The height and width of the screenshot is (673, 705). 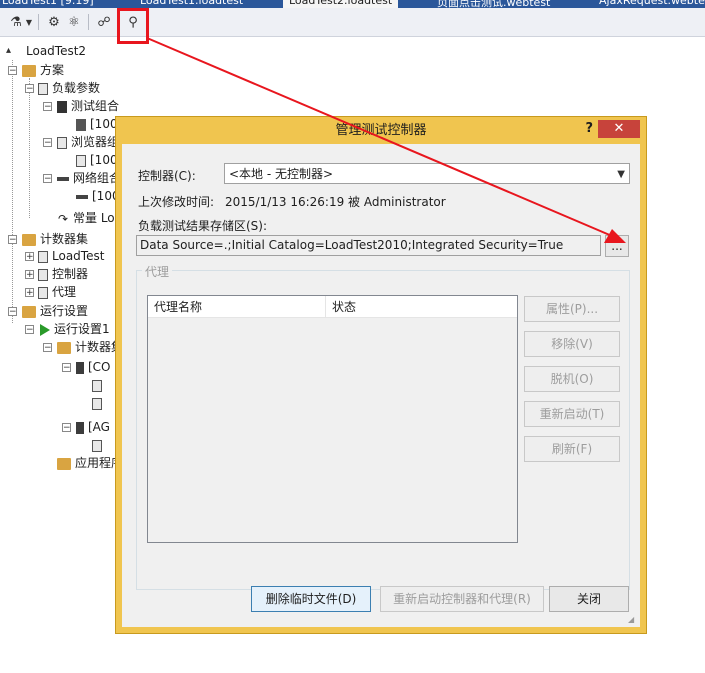 I want to click on tree-run-settings: 运行设置, so click(x=55, y=311).